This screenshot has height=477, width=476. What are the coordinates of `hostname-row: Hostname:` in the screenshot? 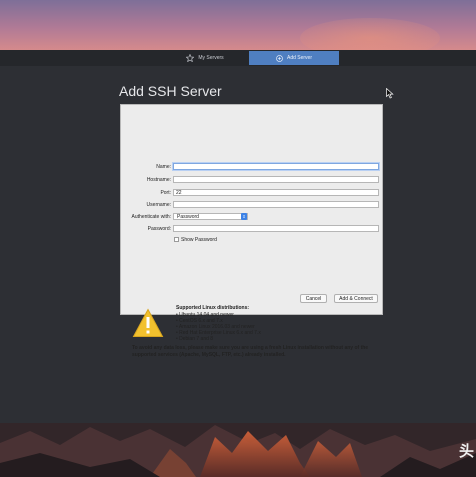 It's located at (252, 180).